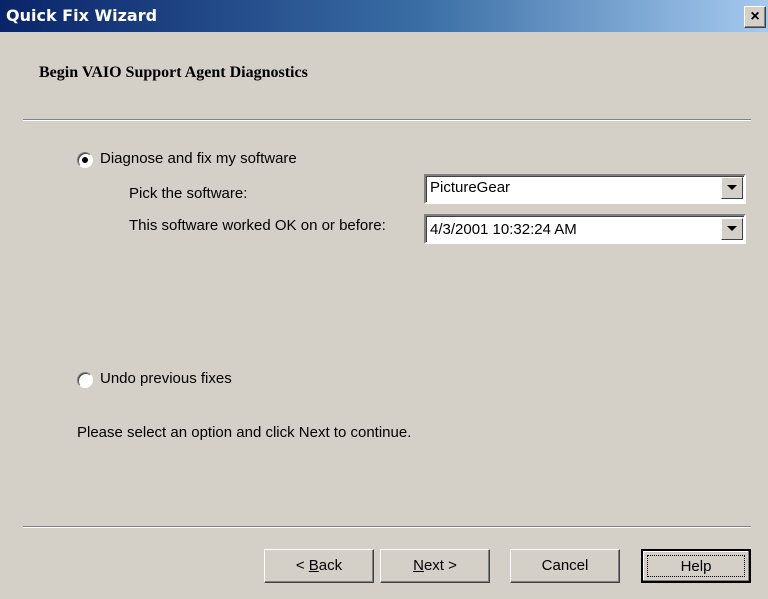  Describe the element at coordinates (82, 15) in the screenshot. I see `window-title: Quick Fix Wizard` at that location.